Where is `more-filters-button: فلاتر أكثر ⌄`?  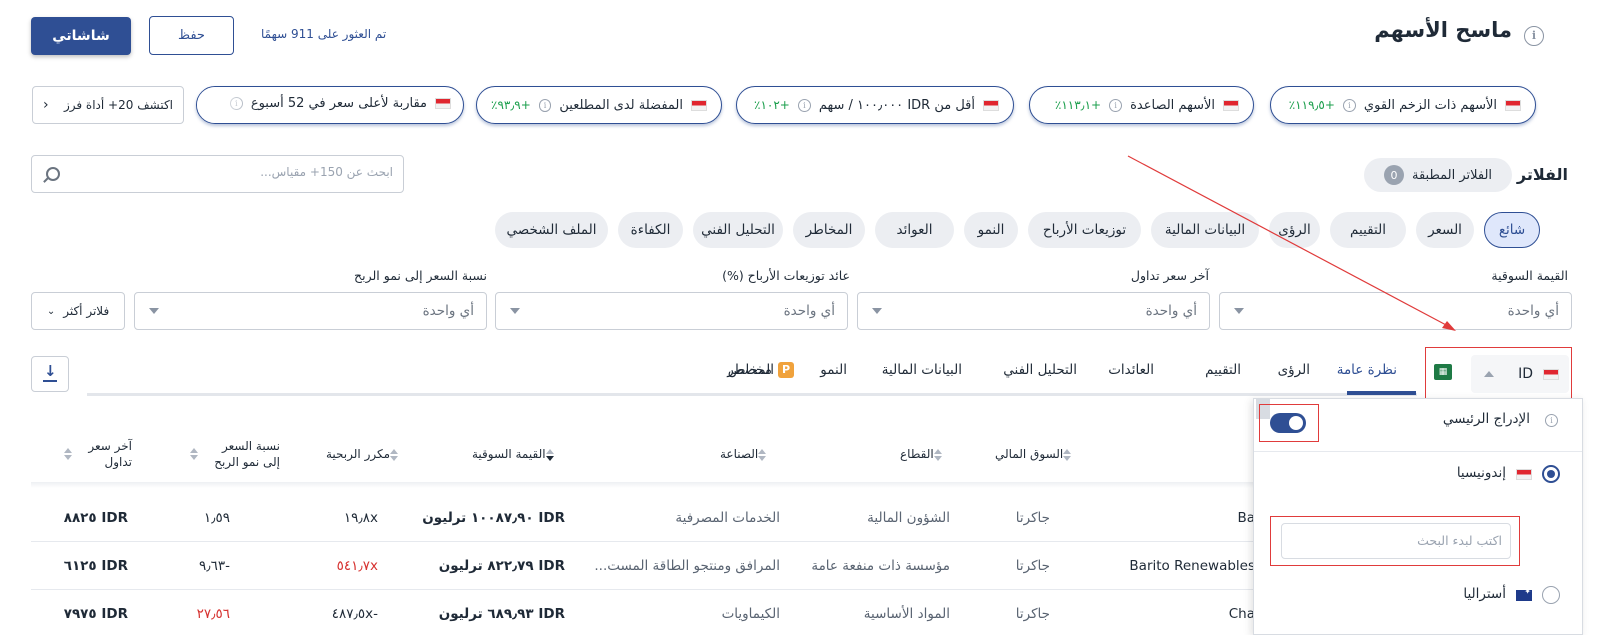 more-filters-button: فلاتر أكثر ⌄ is located at coordinates (78, 311).